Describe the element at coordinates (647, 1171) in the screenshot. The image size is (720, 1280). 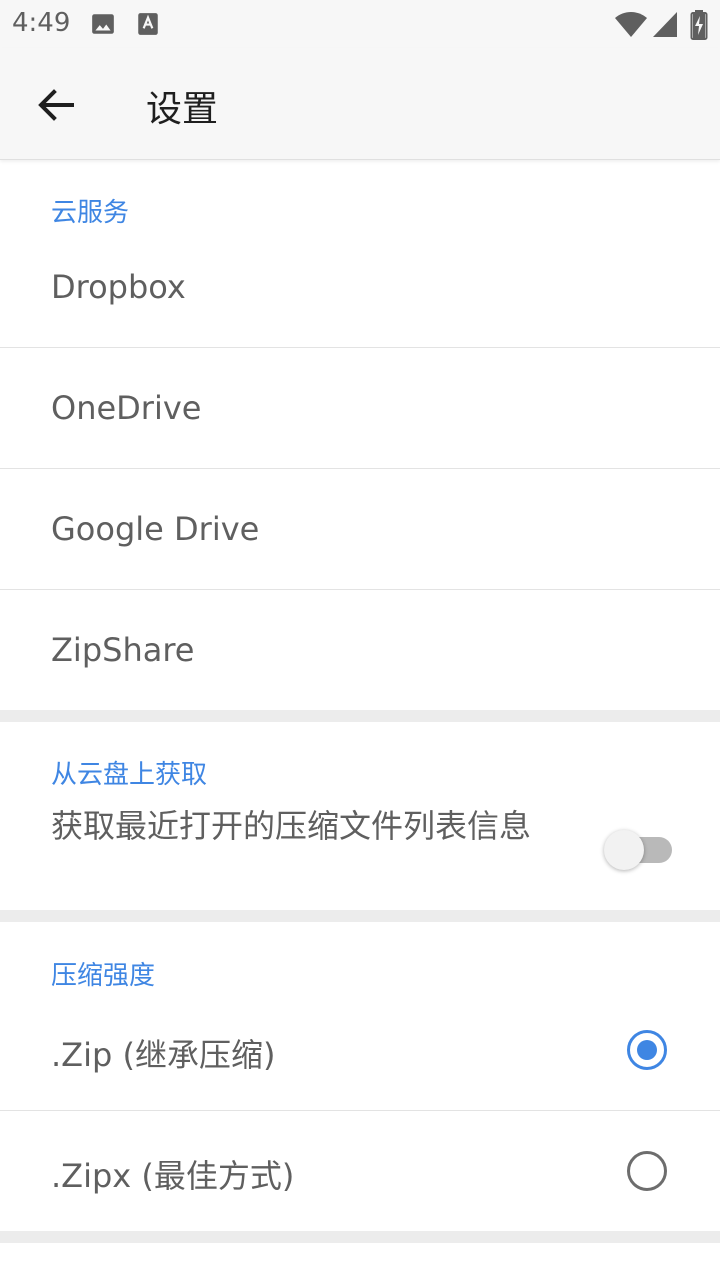
I see `radio-button-zipx` at that location.